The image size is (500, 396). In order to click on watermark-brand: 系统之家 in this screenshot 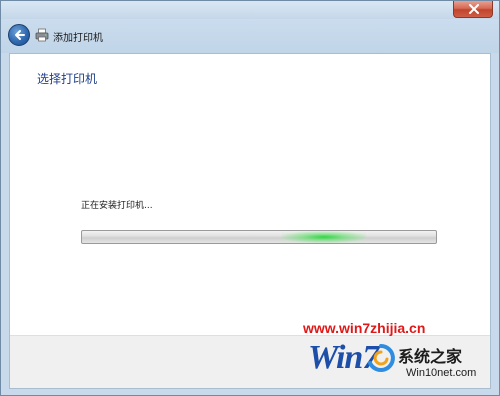, I will do `click(430, 356)`.